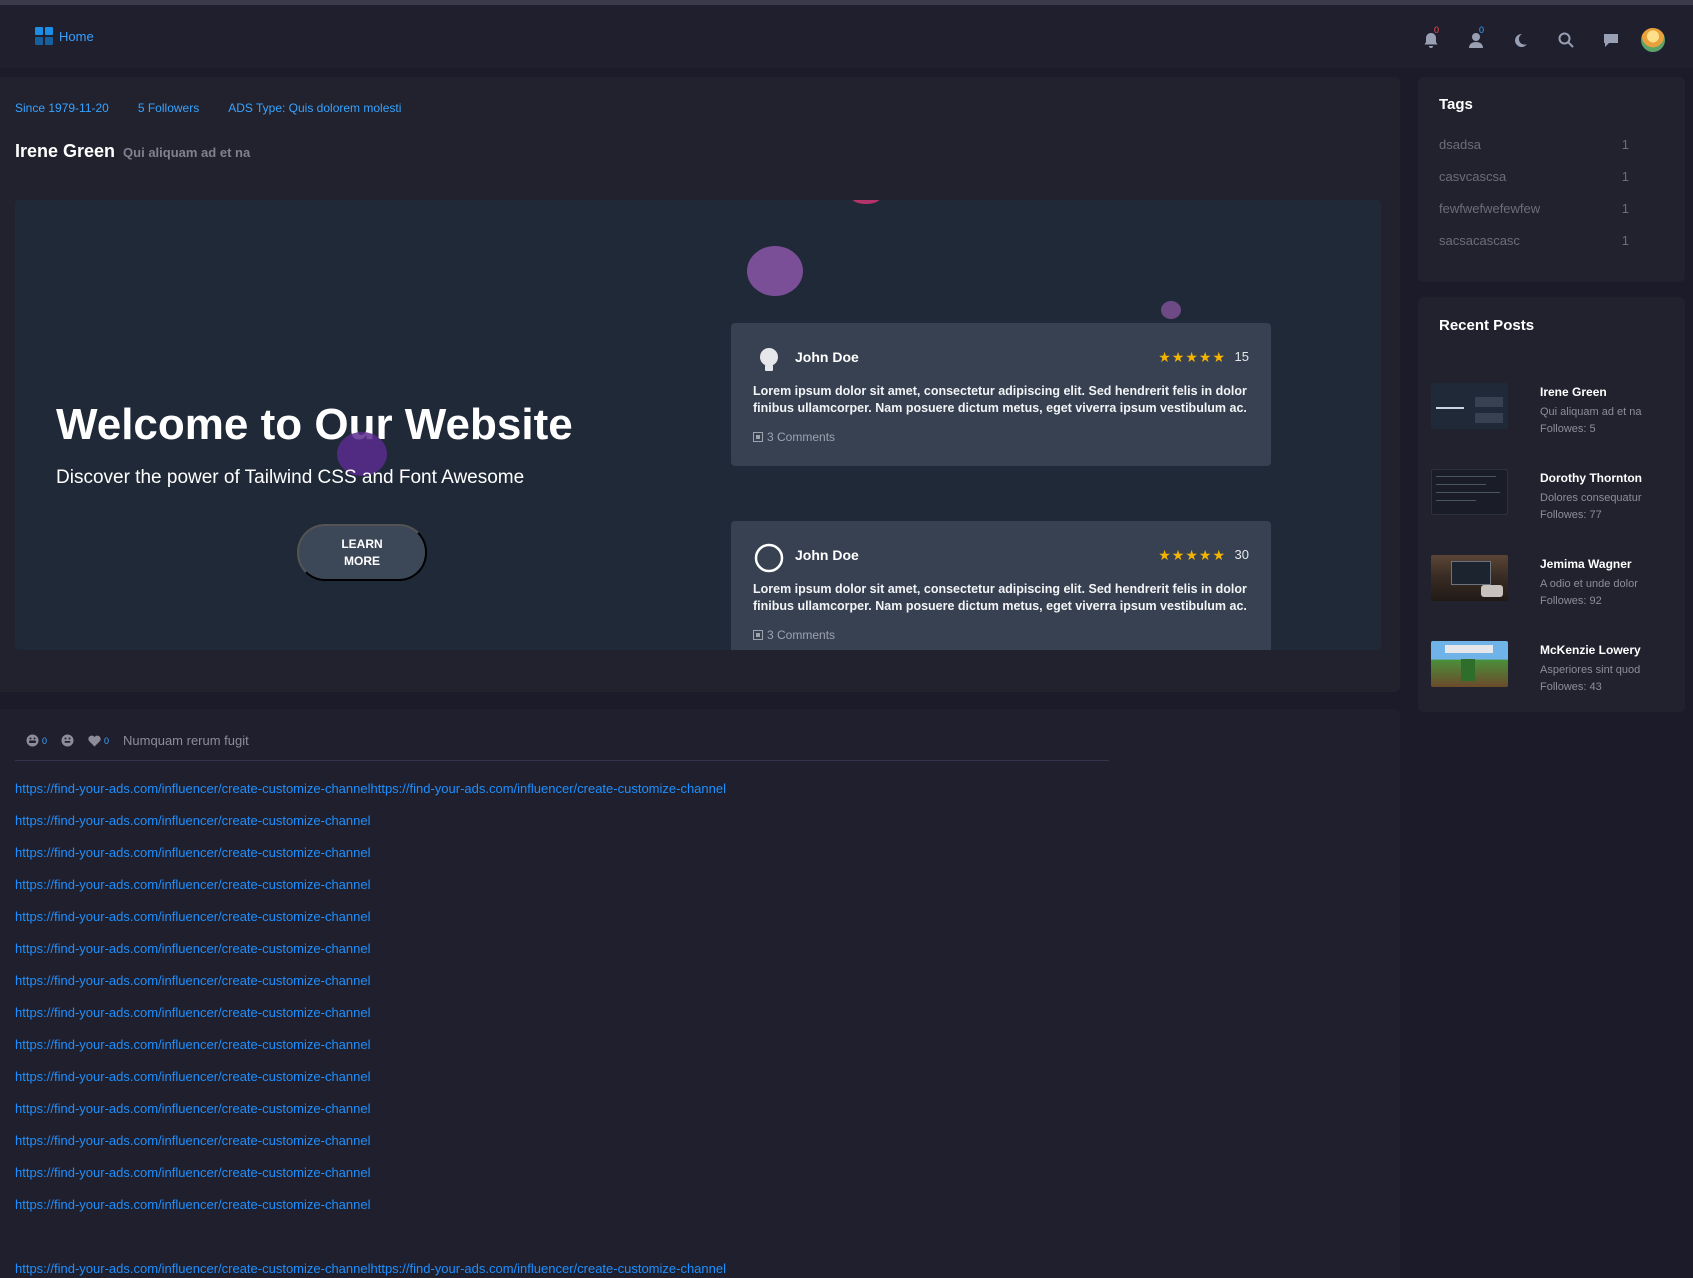 The image size is (1693, 1278). I want to click on tag-name: sacsacascasc, so click(1479, 240).